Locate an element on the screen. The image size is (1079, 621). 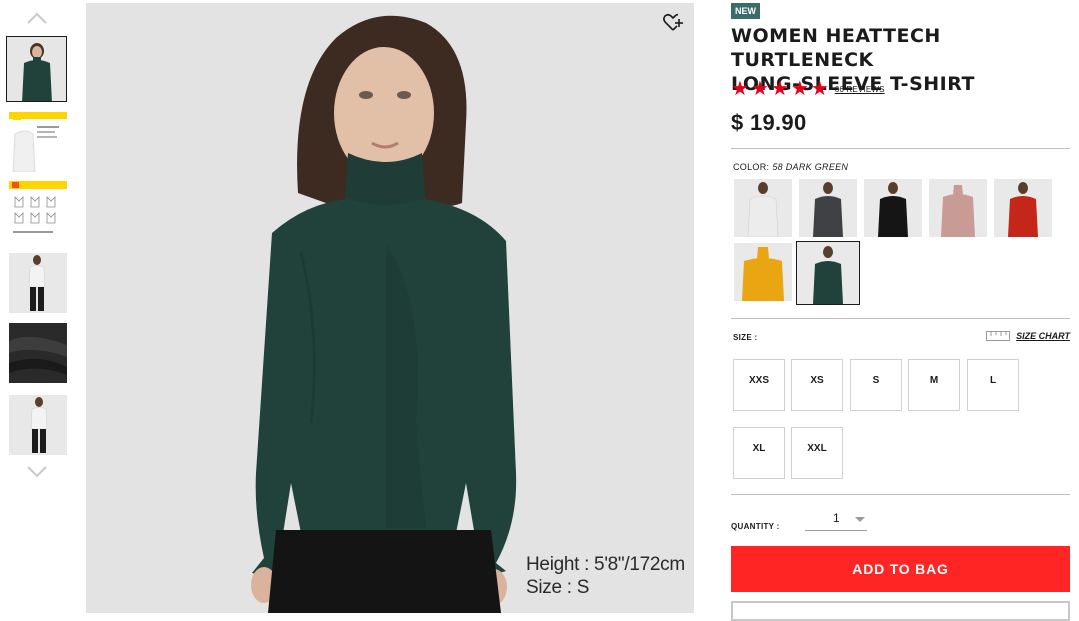
thumb-fabric-detail is located at coordinates (38, 353).